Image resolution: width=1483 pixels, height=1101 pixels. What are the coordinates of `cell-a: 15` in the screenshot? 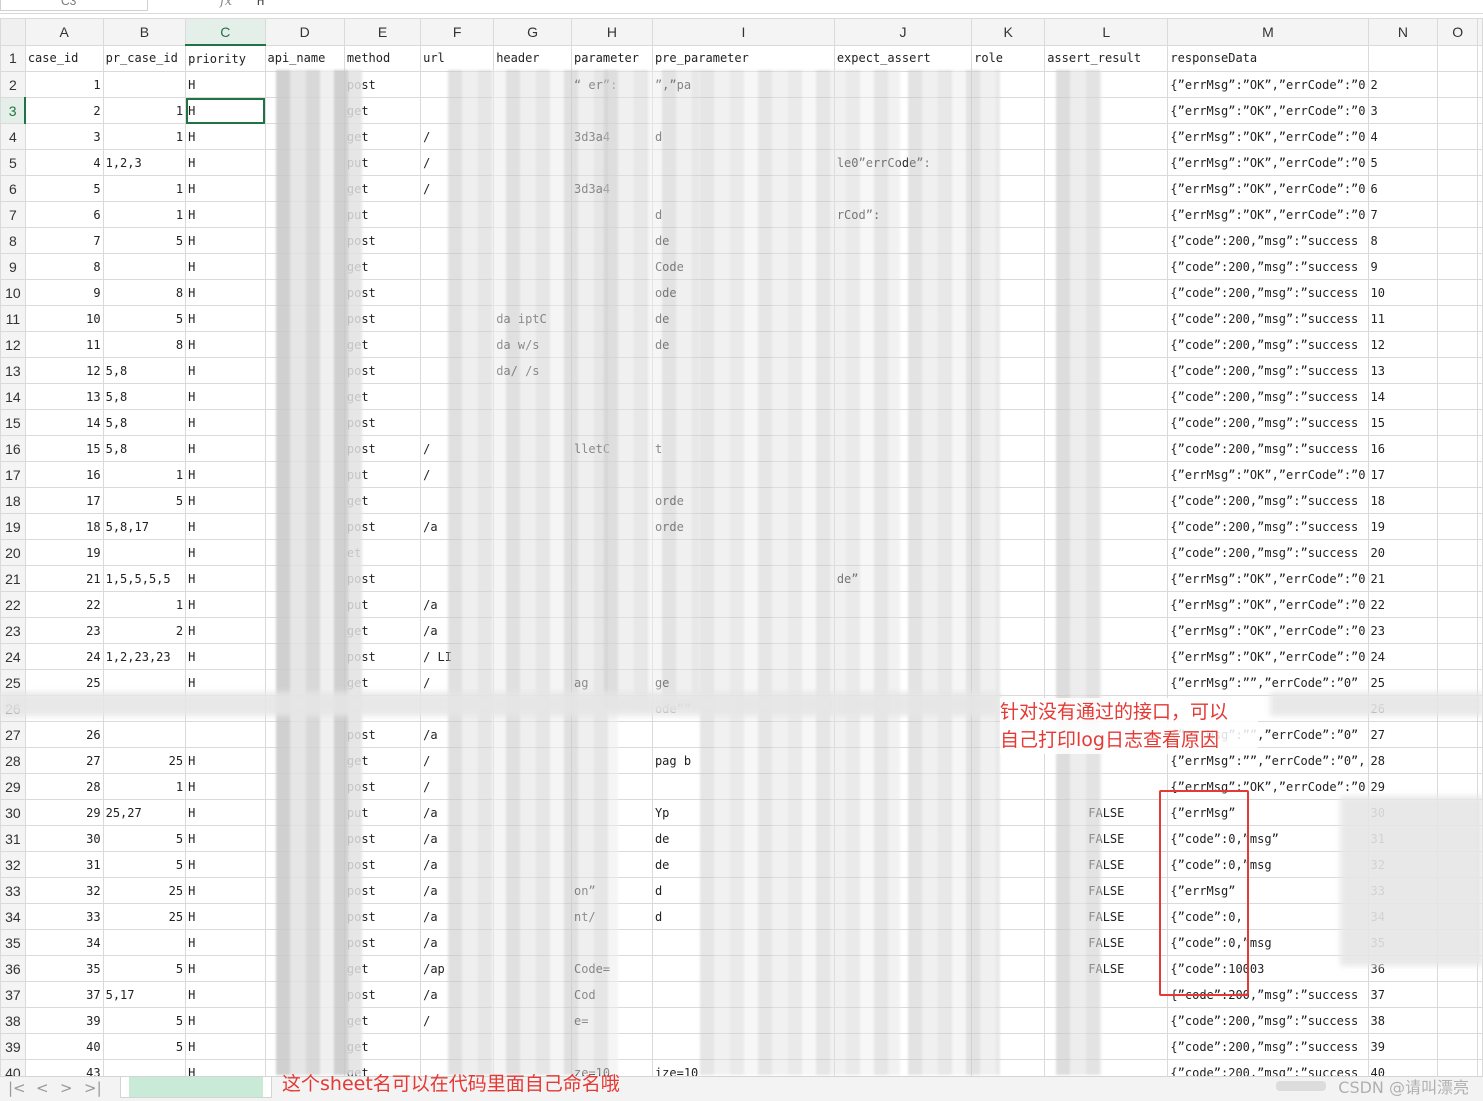 It's located at (64, 448).